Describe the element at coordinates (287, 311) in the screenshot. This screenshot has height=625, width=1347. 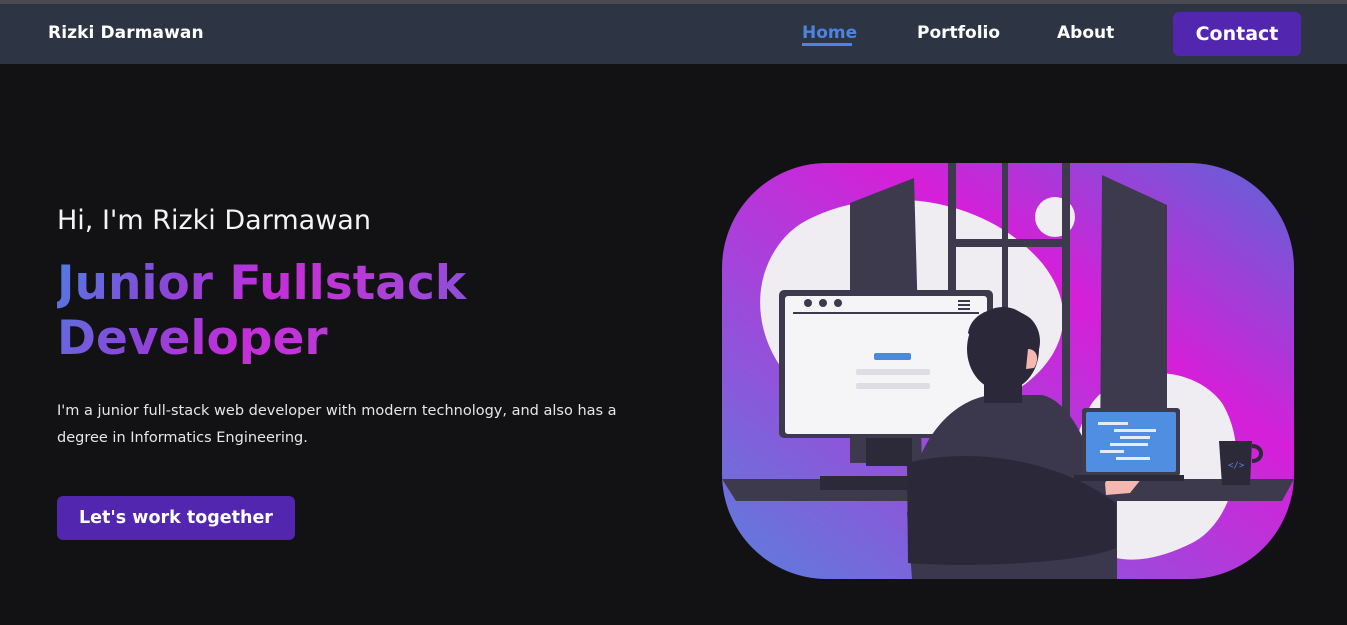
I see `hero-role-title: Junior Fullstack Developer` at that location.